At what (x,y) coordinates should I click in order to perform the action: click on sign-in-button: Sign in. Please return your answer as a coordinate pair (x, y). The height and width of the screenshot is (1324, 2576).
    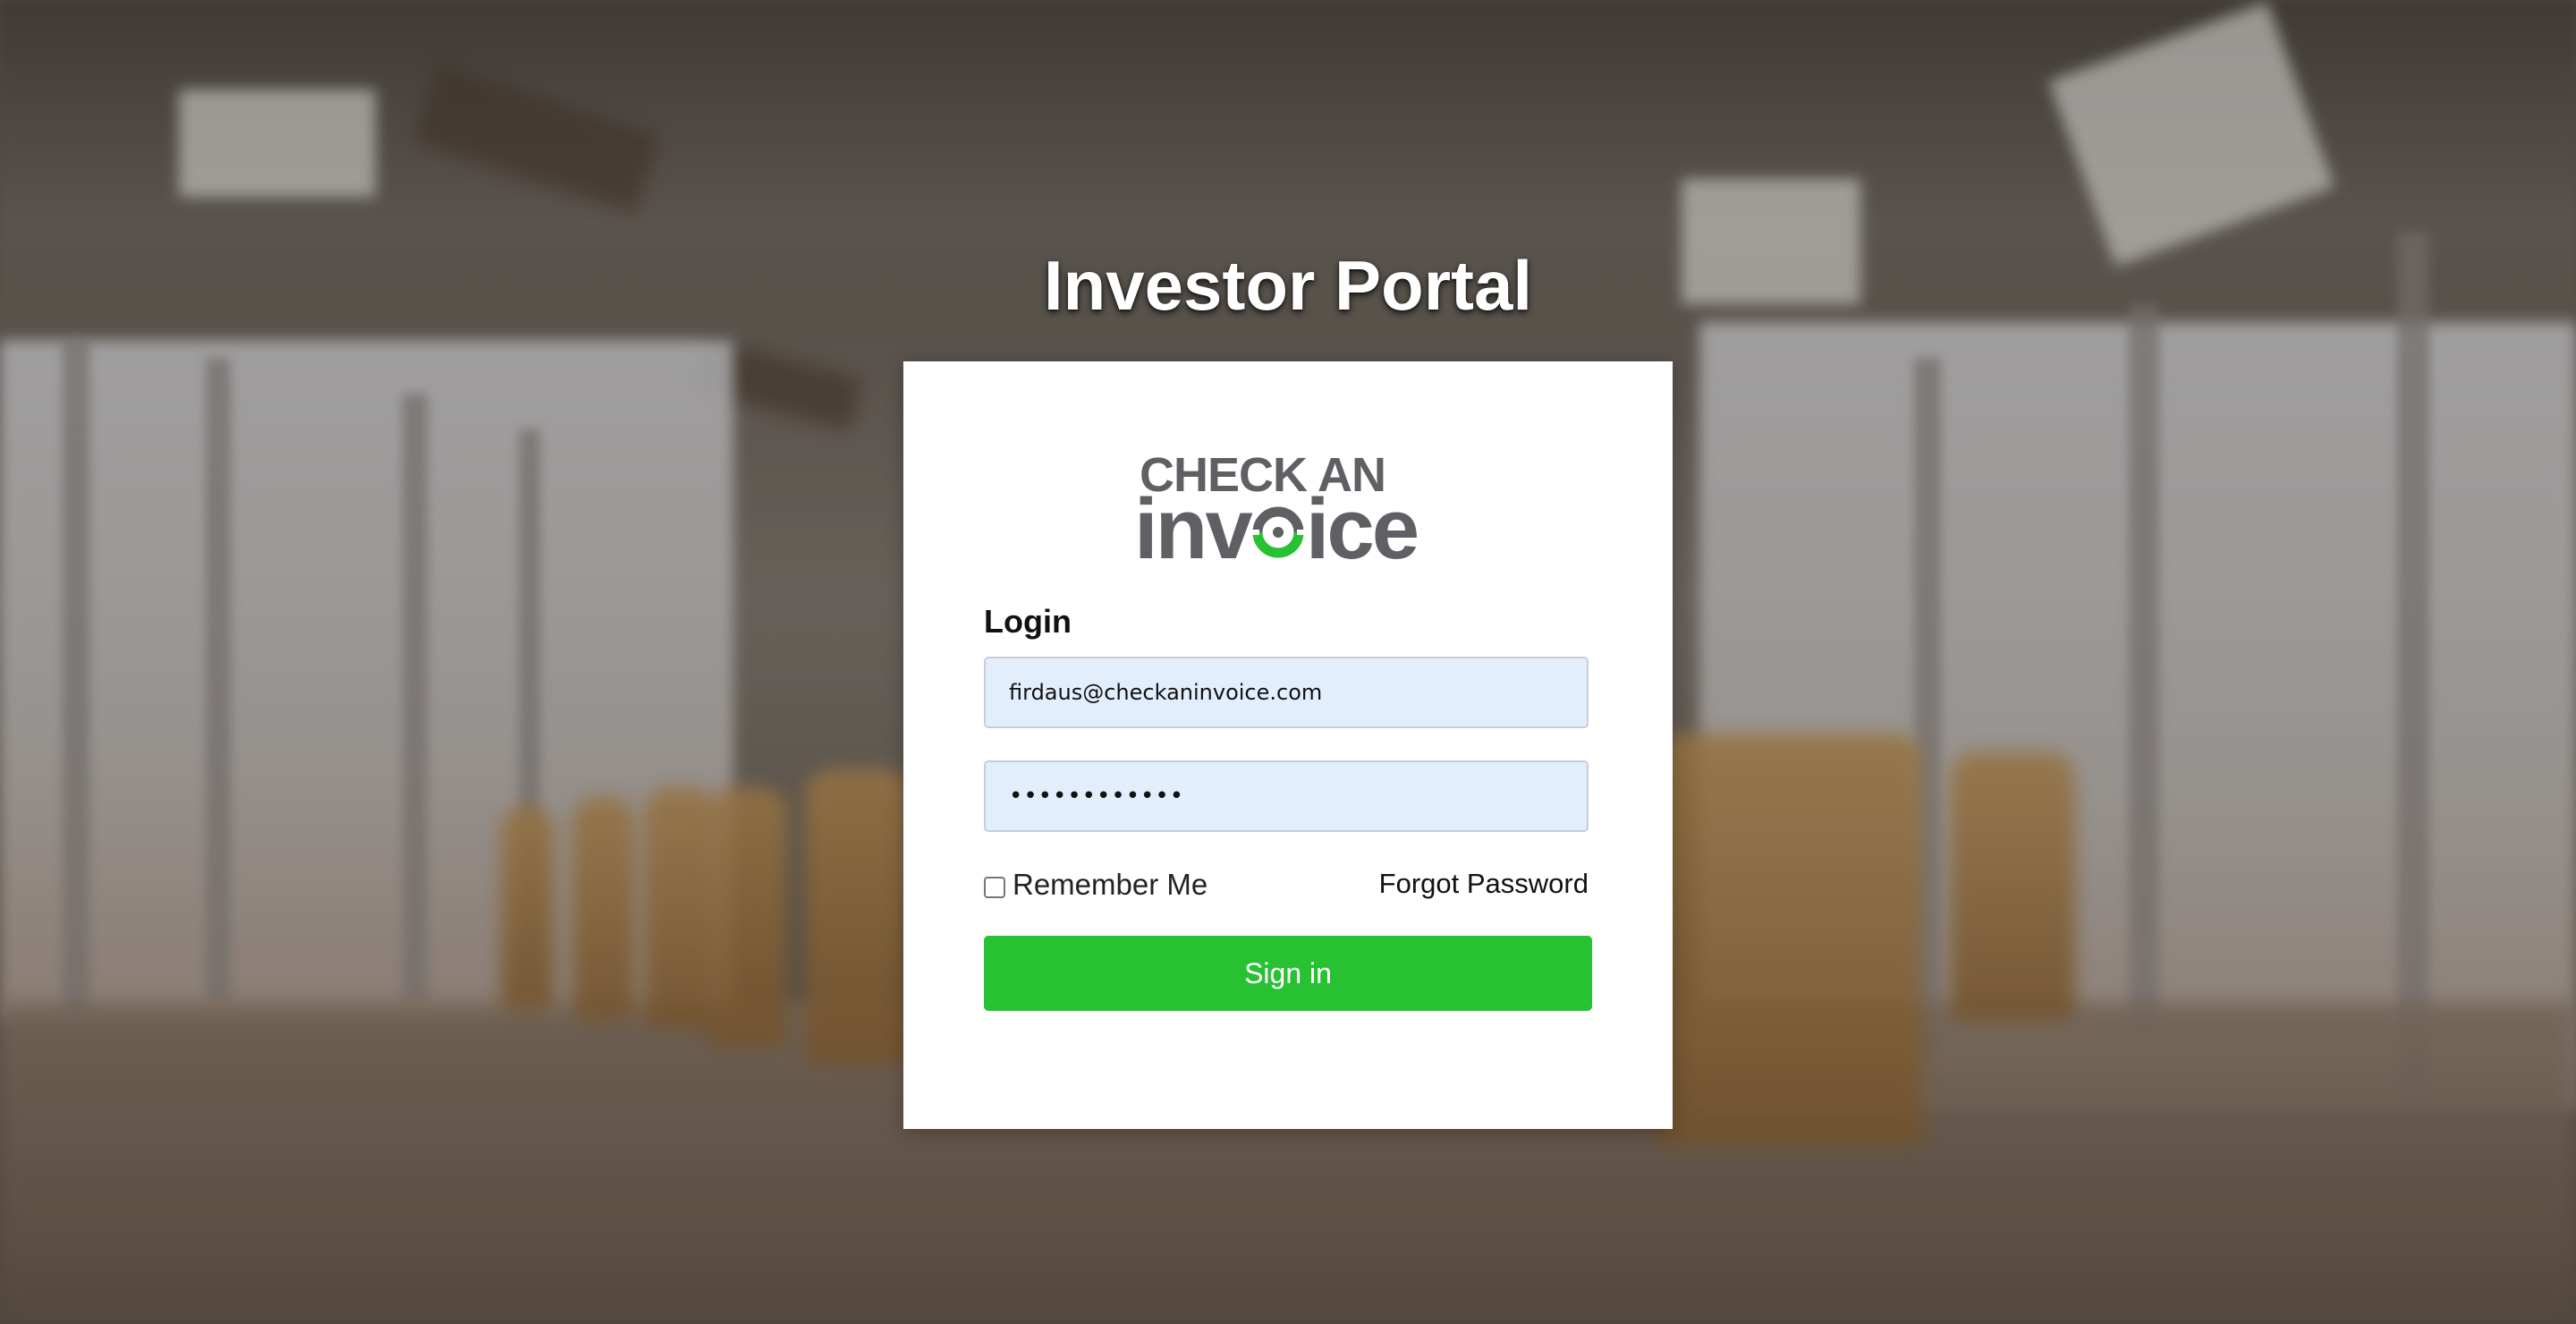
    Looking at the image, I should click on (1288, 973).